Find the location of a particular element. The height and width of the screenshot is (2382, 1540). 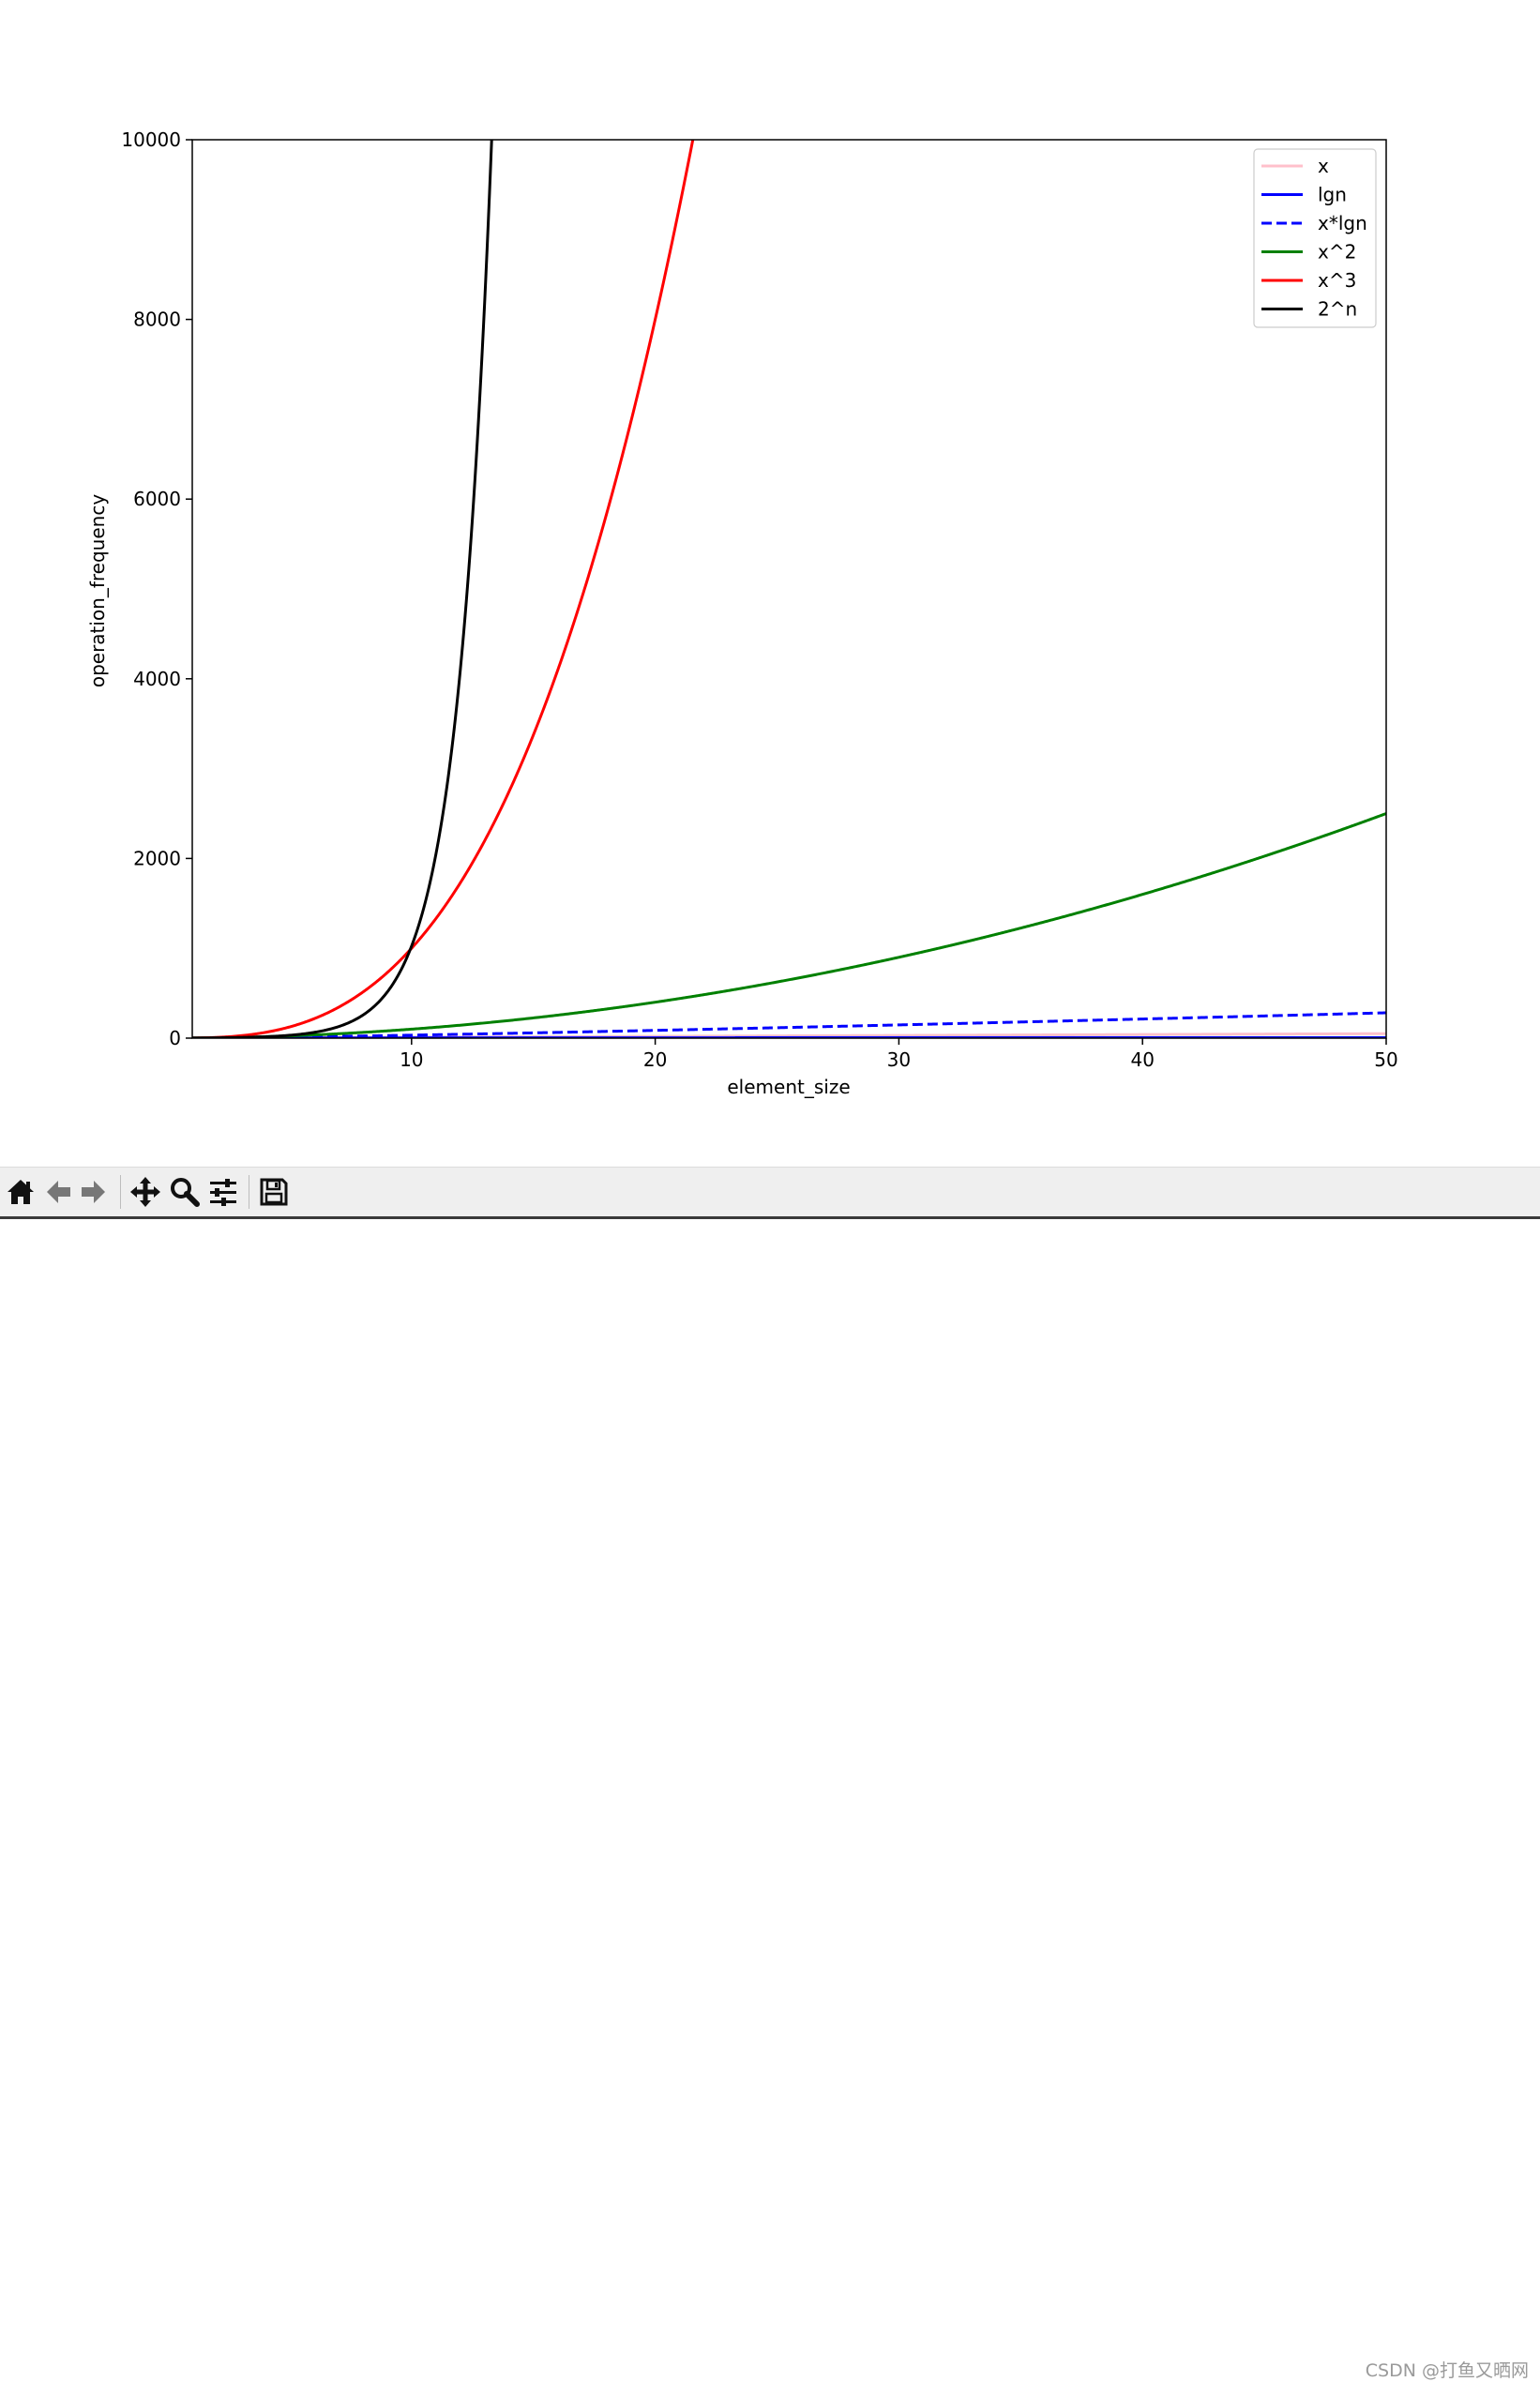

back-button is located at coordinates (58, 1192).